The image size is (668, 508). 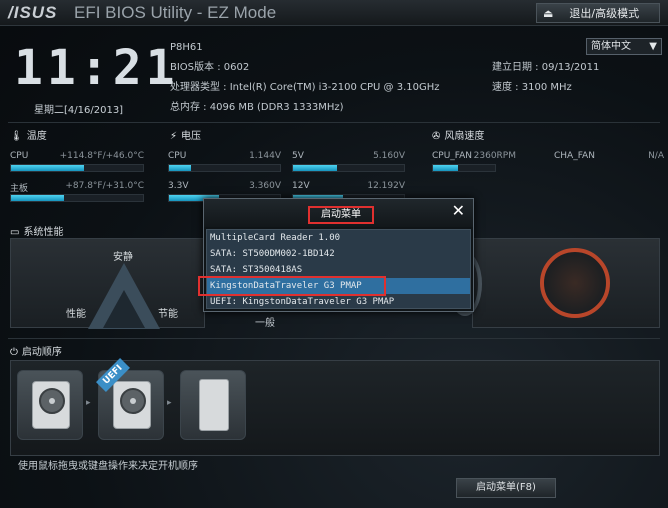 What do you see at coordinates (506, 488) in the screenshot?
I see `boot-menu-button: 启动菜单(F8)` at bounding box center [506, 488].